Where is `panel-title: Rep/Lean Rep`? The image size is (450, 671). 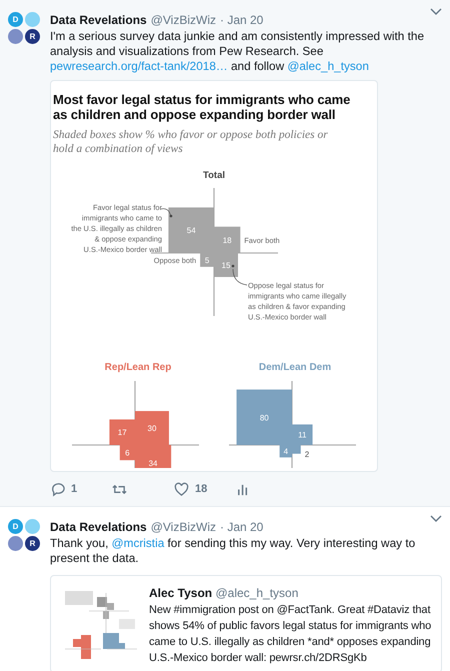 panel-title: Rep/Lean Rep is located at coordinates (138, 367).